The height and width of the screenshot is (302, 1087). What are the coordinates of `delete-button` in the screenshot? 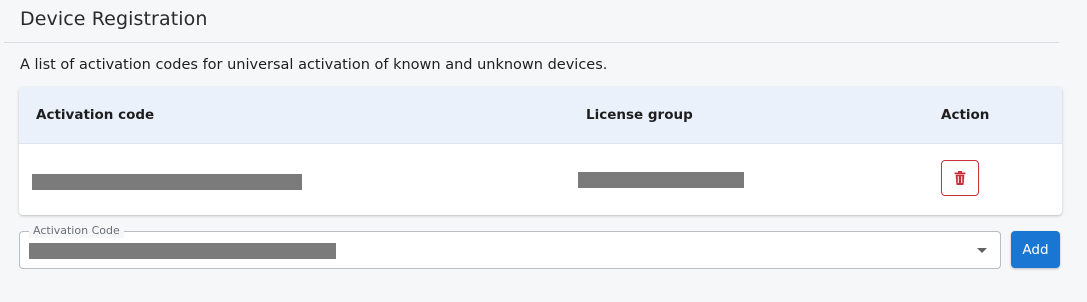 It's located at (960, 178).